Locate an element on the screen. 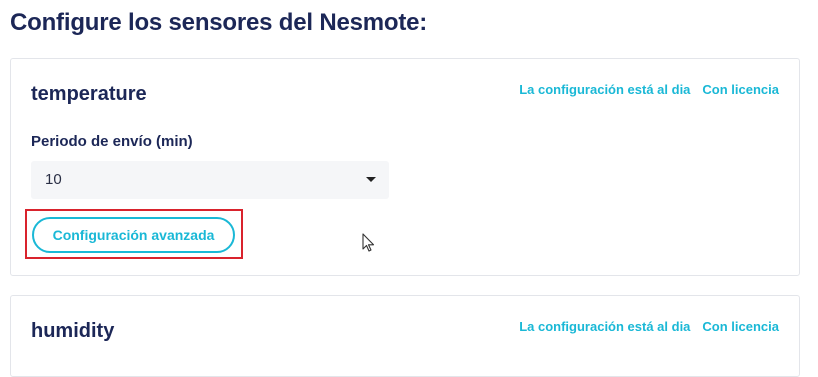  highlight-box: Configuración avanzada is located at coordinates (134, 234).